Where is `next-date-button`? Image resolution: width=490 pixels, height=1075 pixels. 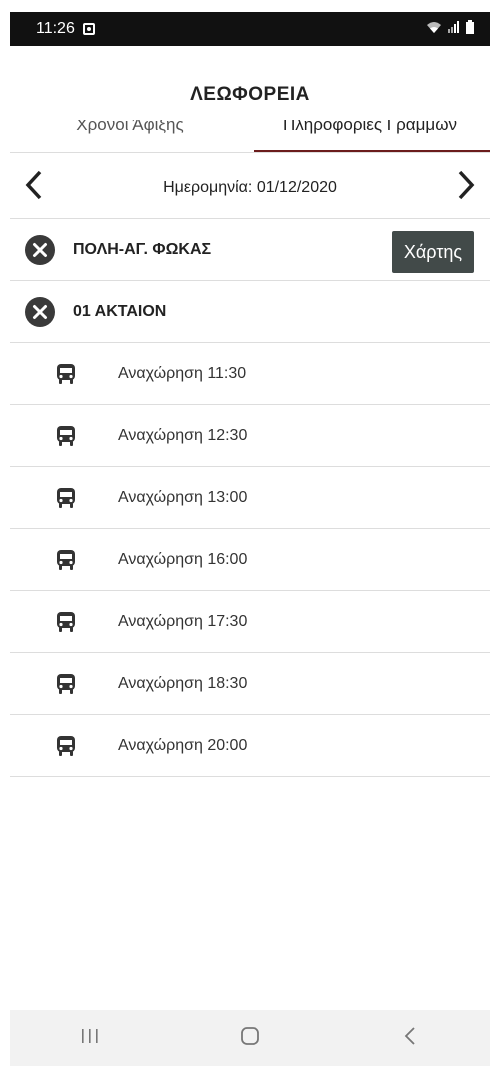 next-date-button is located at coordinates (466, 188).